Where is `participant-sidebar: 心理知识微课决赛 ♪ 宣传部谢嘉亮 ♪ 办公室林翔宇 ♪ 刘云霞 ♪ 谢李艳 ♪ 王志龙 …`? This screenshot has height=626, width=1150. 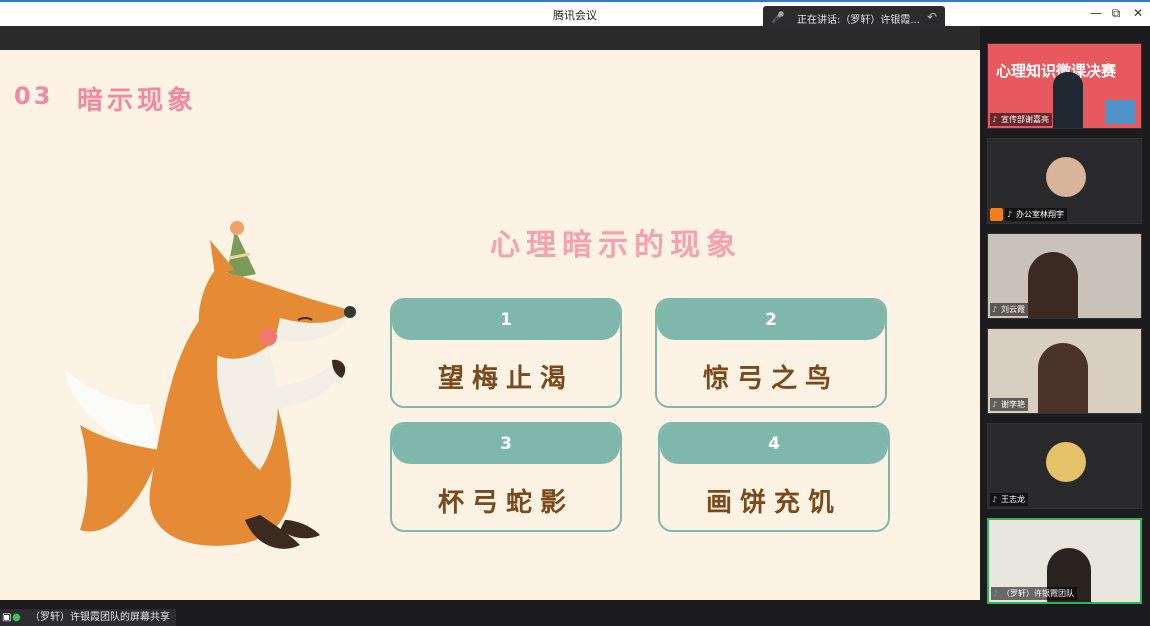 participant-sidebar: 心理知识微课决赛 ♪ 宣传部谢嘉亮 ♪ 办公室林翔宇 ♪ 刘云霞 ♪ 谢李艳 ♪ 王志龙 … is located at coordinates (1065, 326).